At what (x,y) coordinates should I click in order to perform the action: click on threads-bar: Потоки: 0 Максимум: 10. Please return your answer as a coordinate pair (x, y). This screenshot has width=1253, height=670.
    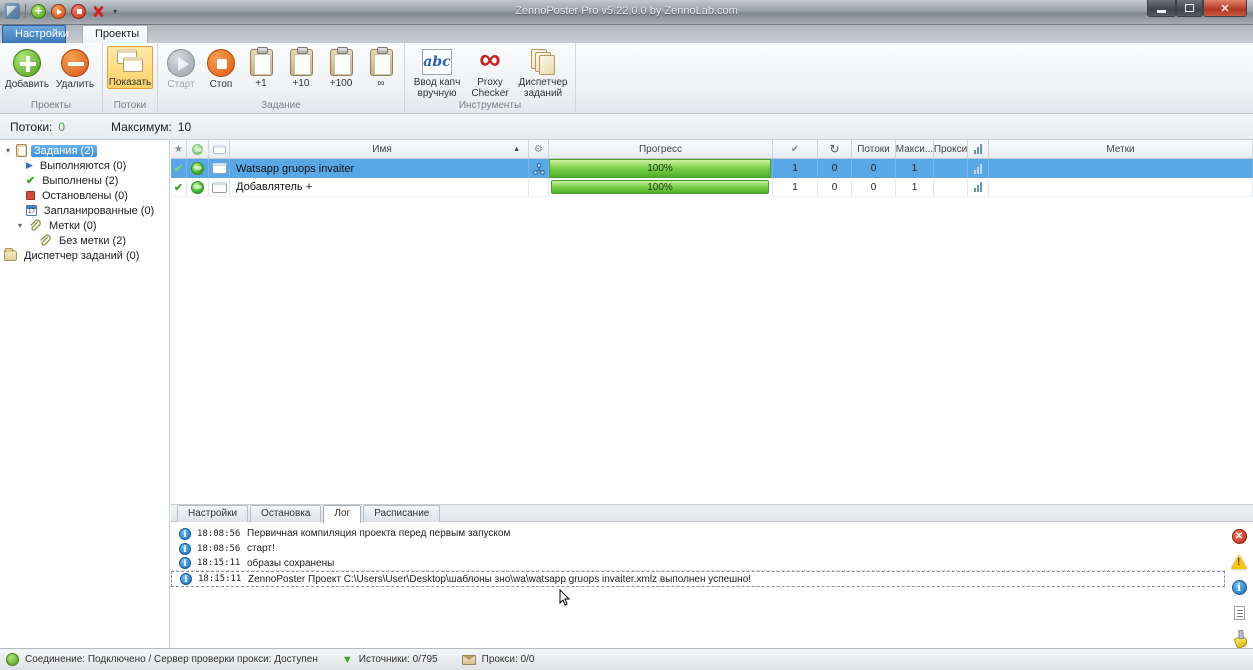
    Looking at the image, I should click on (626, 127).